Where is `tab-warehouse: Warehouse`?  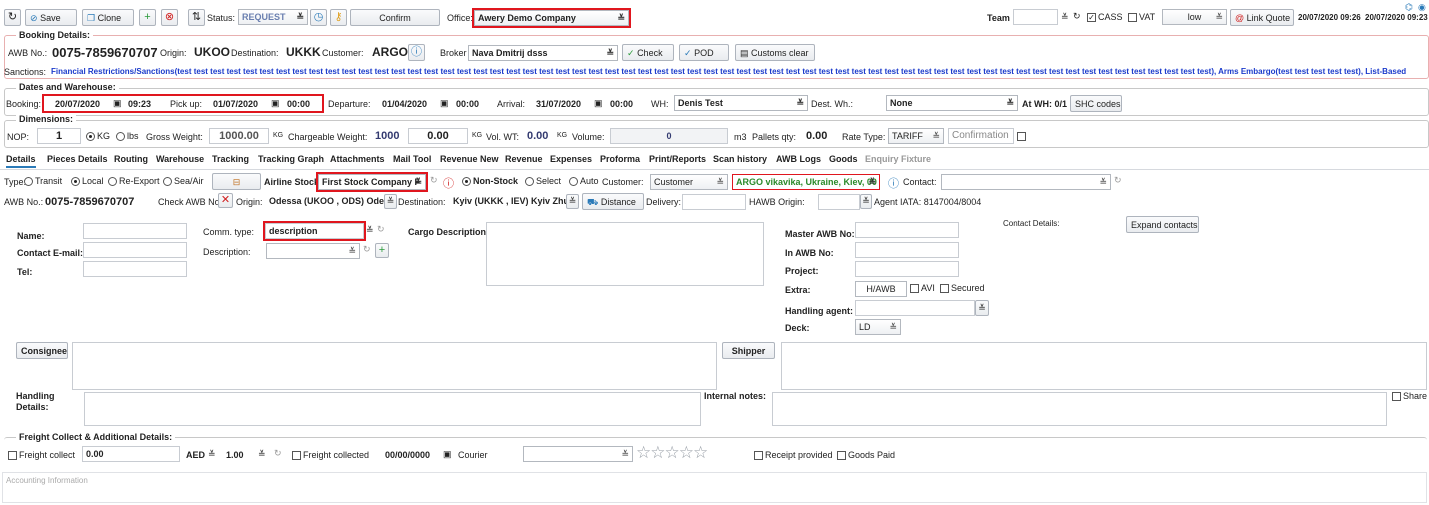 tab-warehouse: Warehouse is located at coordinates (180, 159).